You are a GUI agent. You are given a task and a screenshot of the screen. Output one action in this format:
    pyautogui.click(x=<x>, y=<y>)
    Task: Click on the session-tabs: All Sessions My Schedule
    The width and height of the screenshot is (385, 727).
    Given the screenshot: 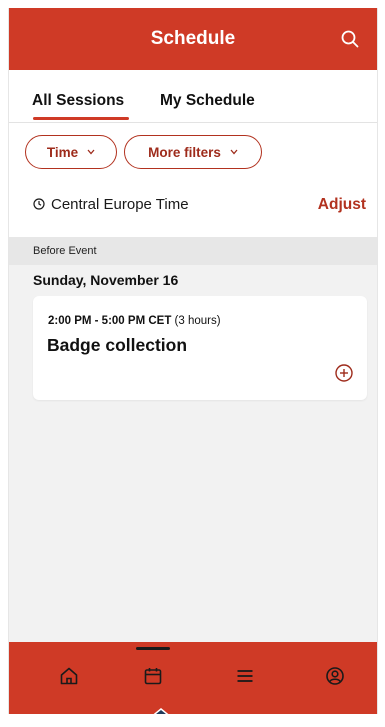 What is the action you would take?
    pyautogui.click(x=193, y=96)
    